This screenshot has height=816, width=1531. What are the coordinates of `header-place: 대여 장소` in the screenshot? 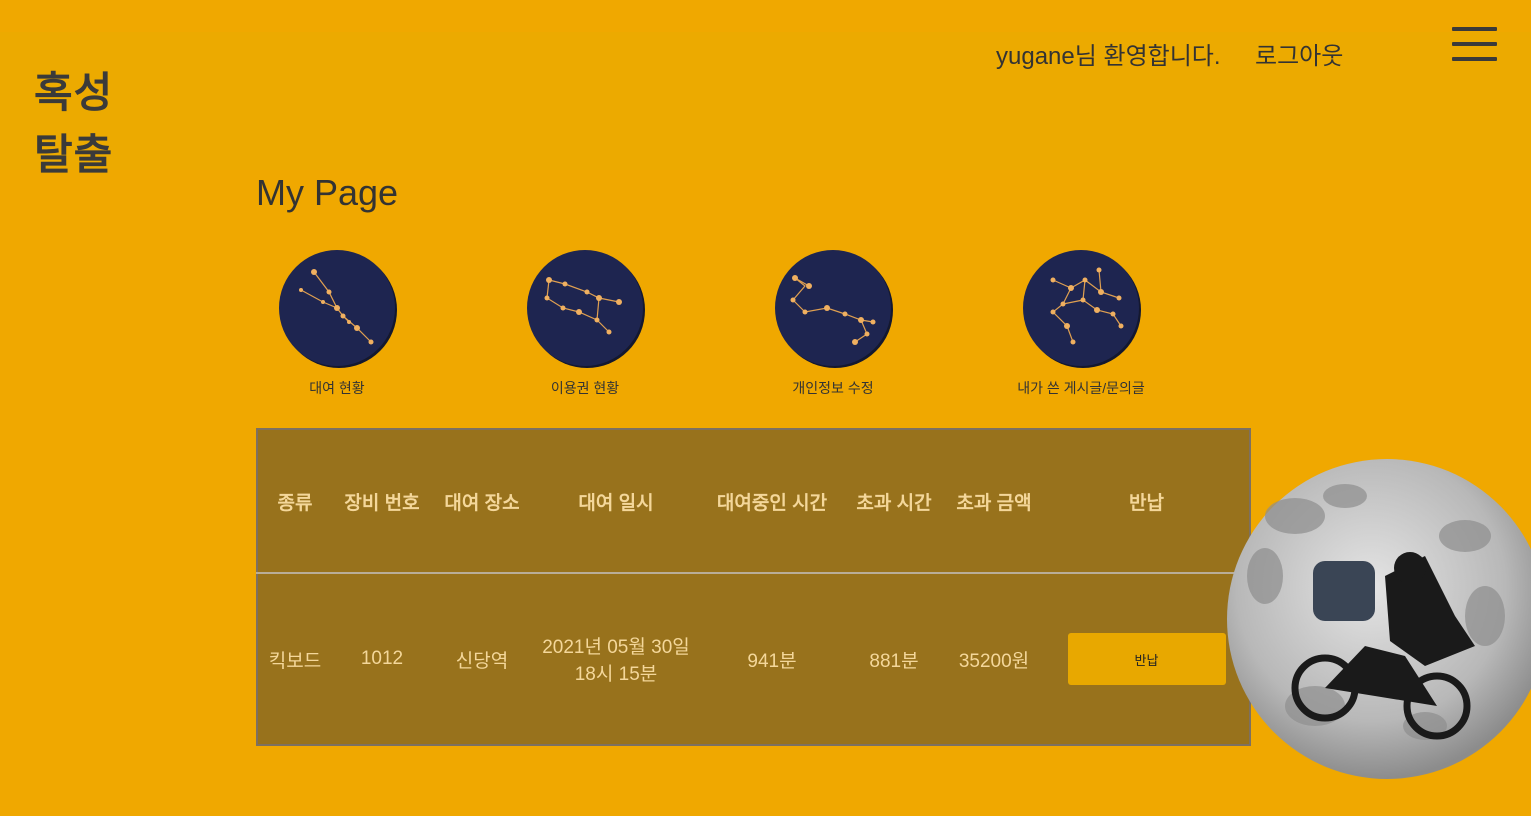 It's located at (482, 501).